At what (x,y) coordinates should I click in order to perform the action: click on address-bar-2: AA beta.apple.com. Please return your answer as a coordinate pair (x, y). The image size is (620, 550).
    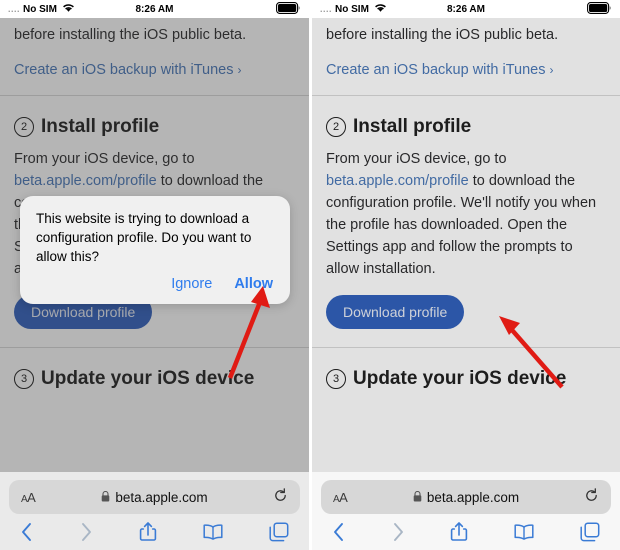
    Looking at the image, I should click on (466, 497).